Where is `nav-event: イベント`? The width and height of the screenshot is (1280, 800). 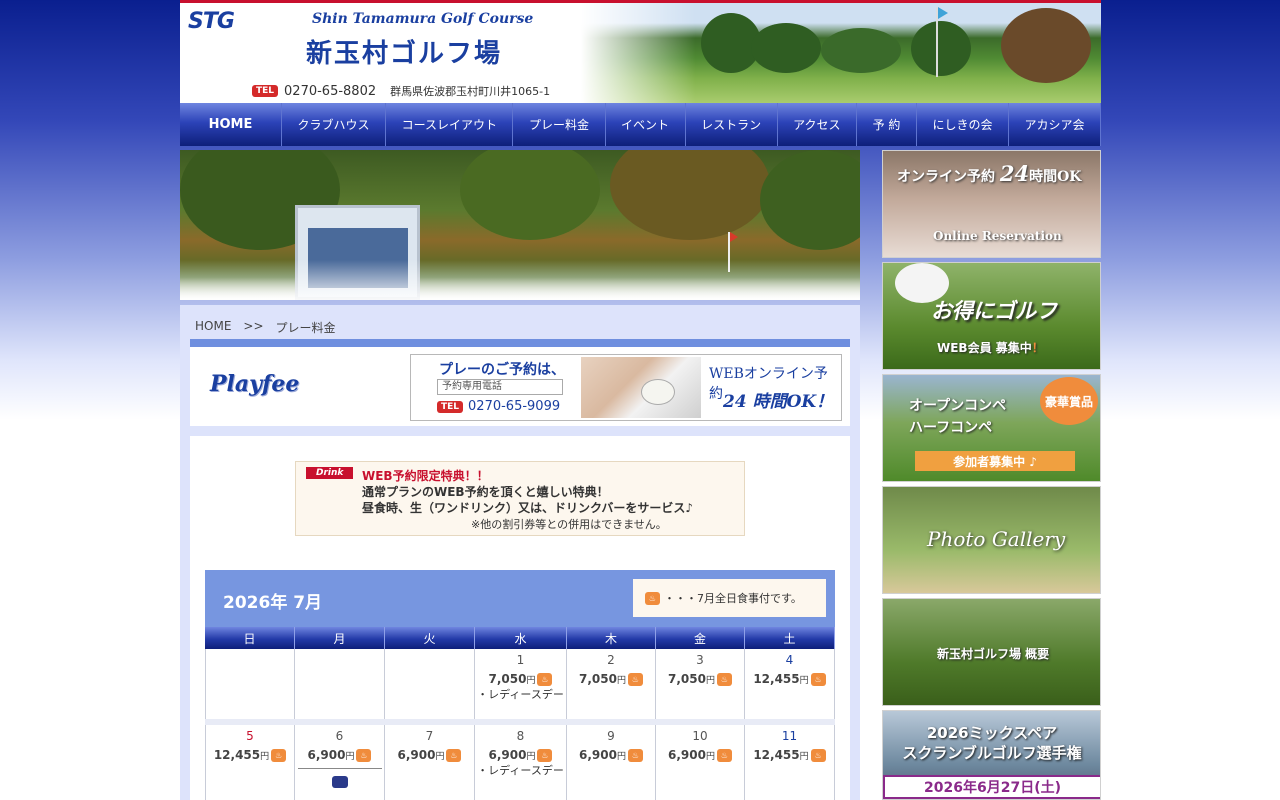
nav-event: イベント is located at coordinates (646, 124).